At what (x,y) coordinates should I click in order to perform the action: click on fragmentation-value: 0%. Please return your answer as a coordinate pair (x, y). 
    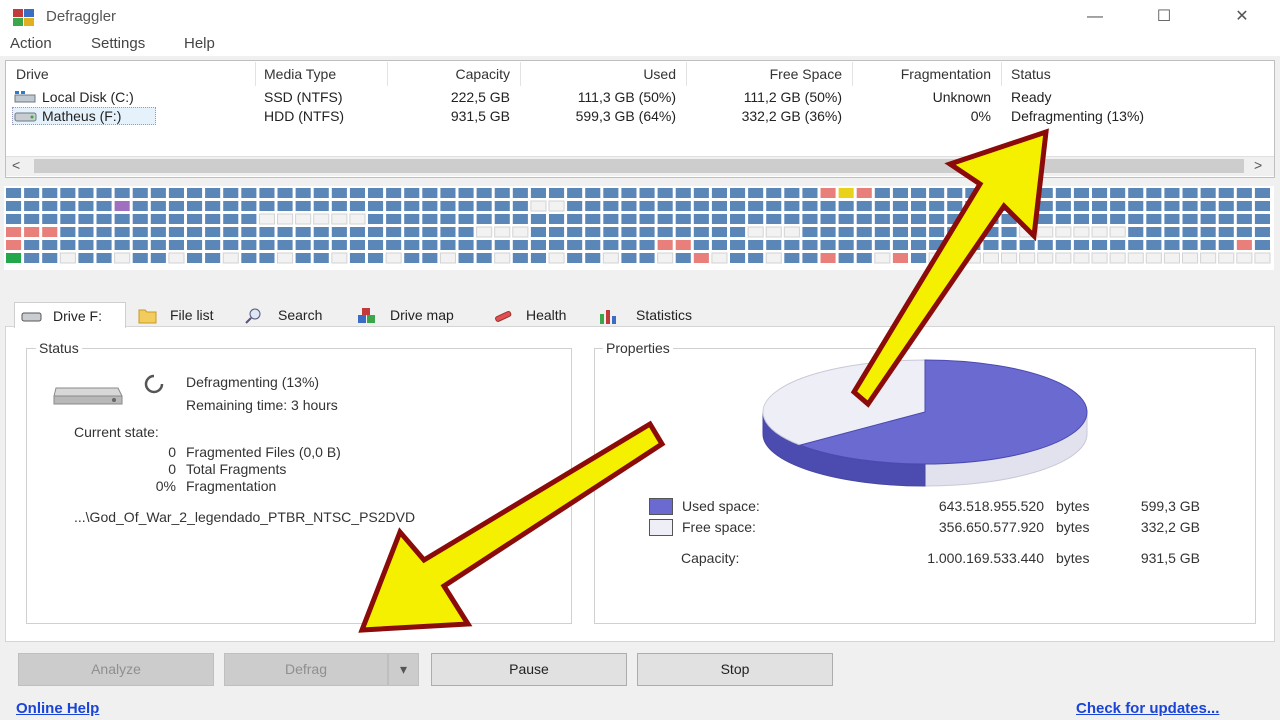
    Looking at the image, I should click on (165, 486).